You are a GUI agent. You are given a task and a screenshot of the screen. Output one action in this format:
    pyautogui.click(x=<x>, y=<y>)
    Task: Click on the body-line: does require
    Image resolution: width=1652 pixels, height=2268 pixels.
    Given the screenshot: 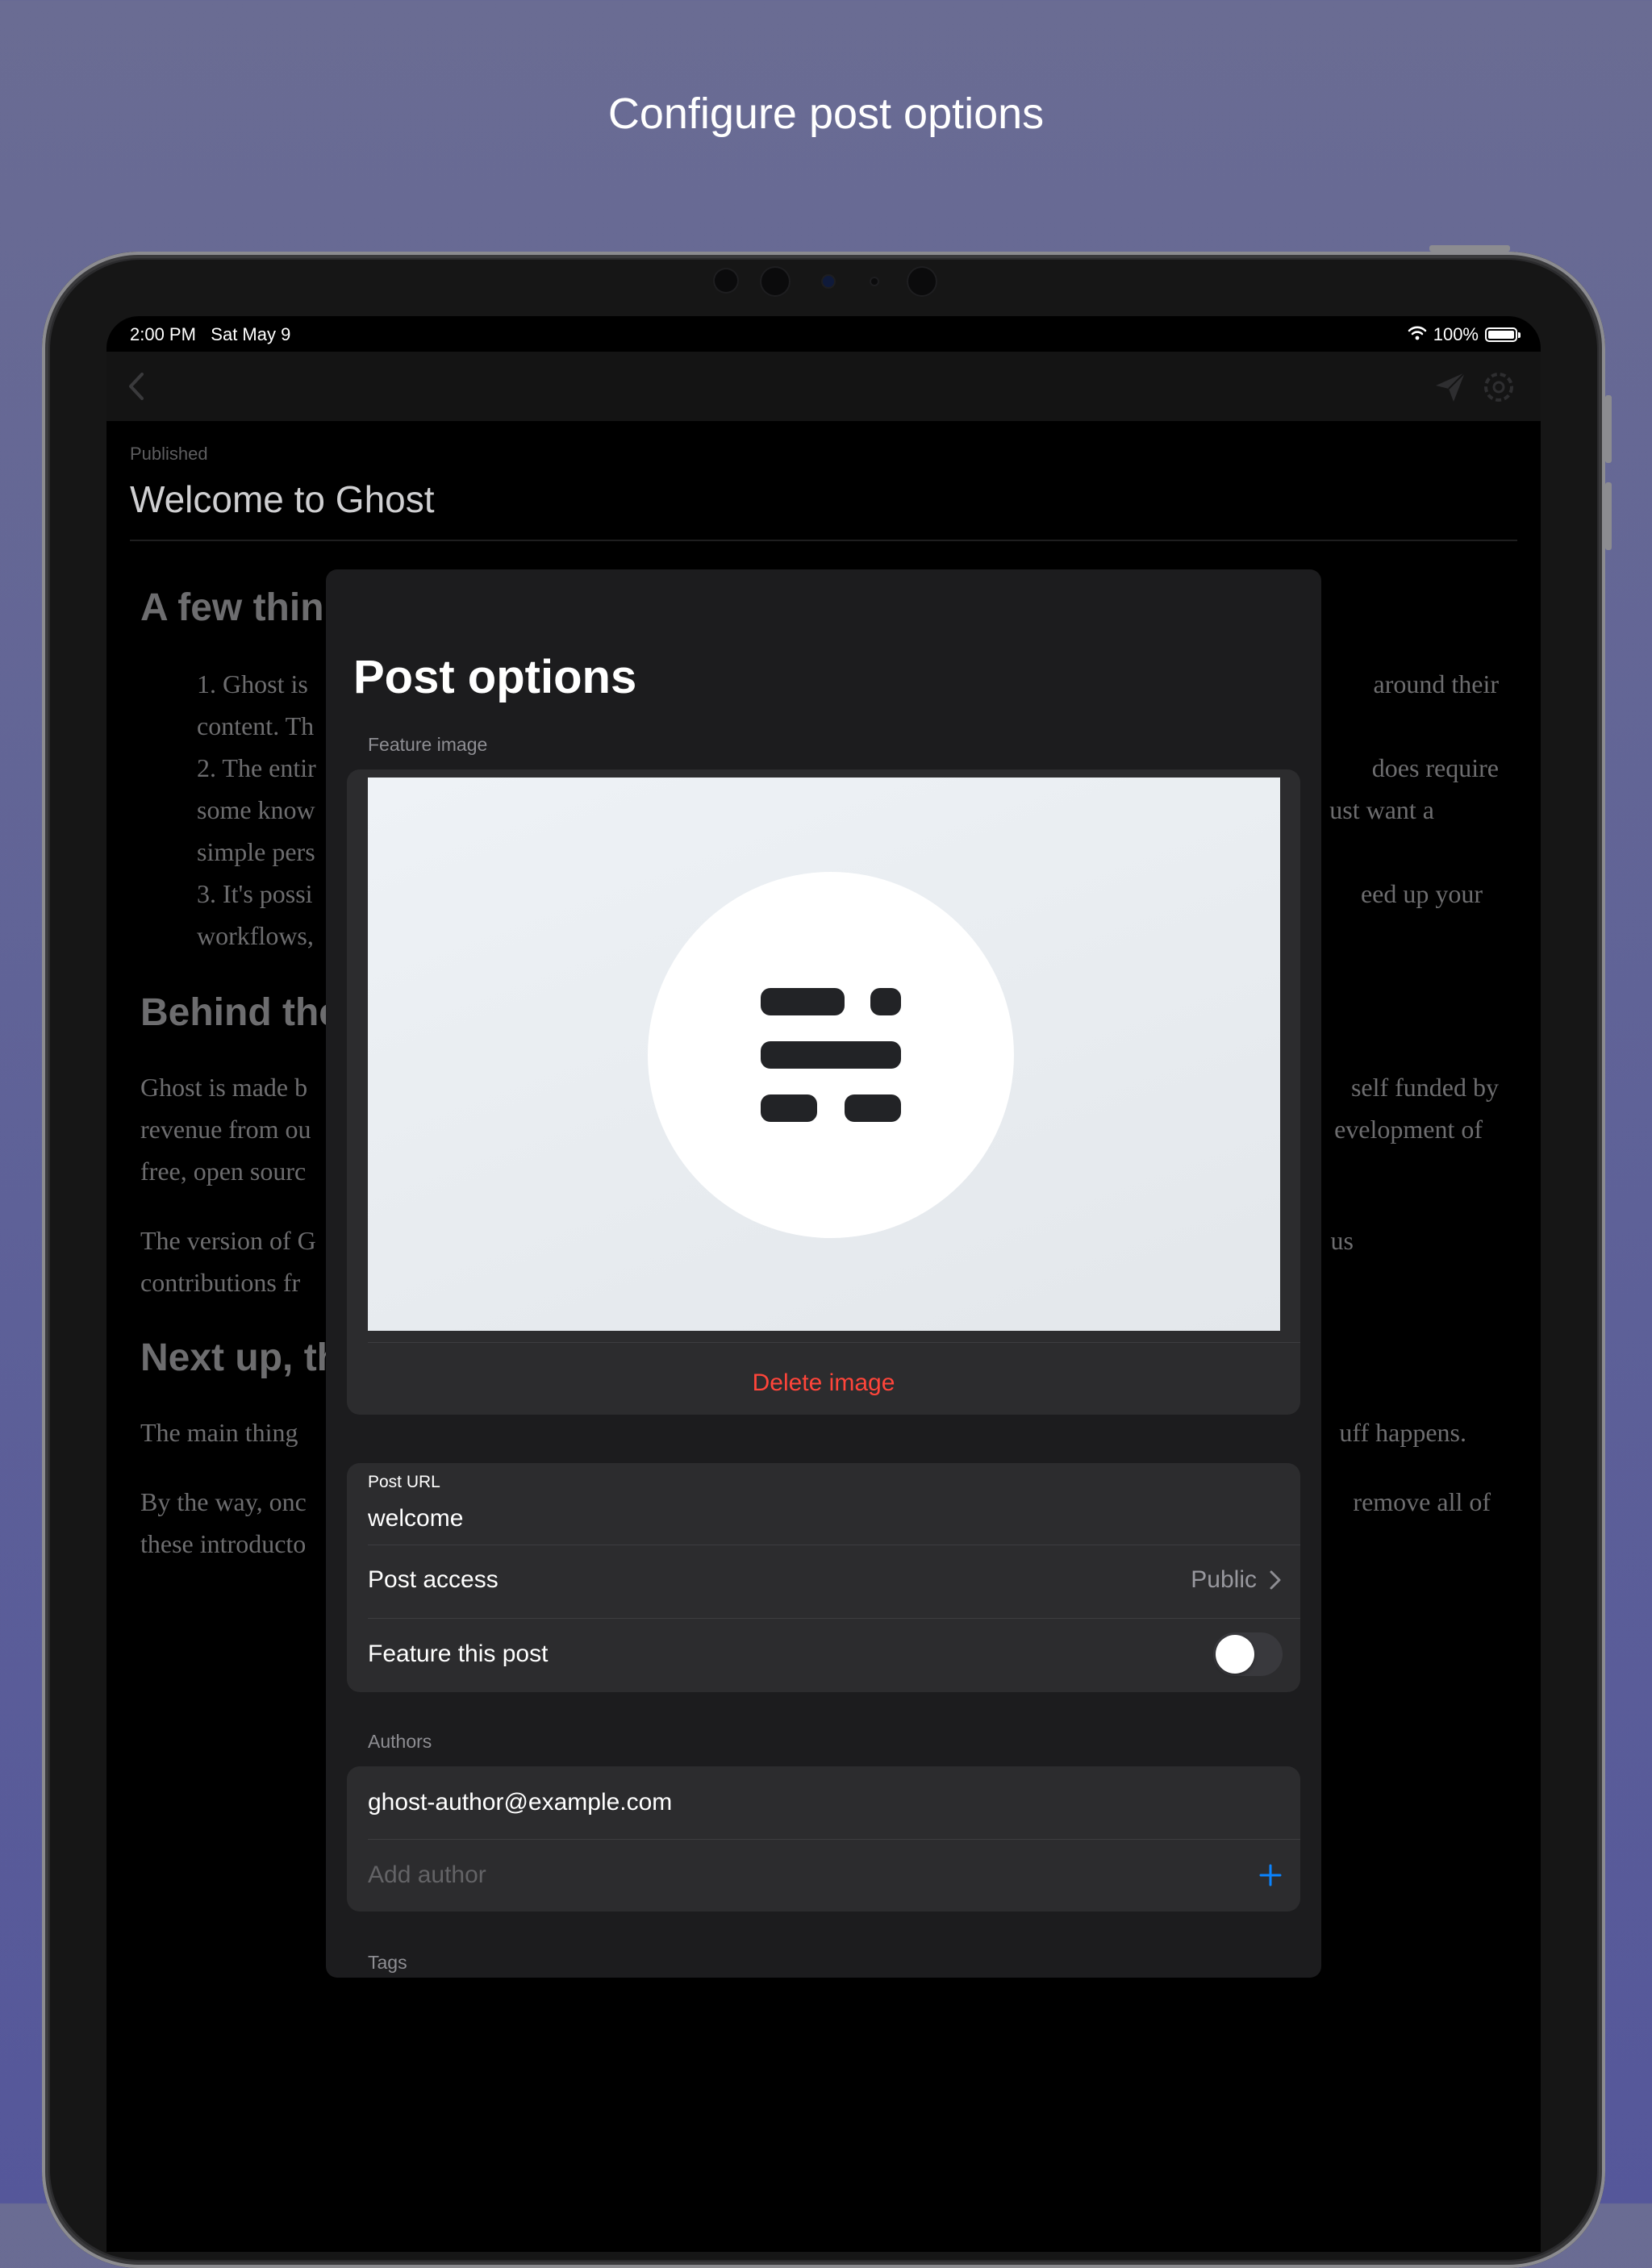 What is the action you would take?
    pyautogui.click(x=1435, y=767)
    